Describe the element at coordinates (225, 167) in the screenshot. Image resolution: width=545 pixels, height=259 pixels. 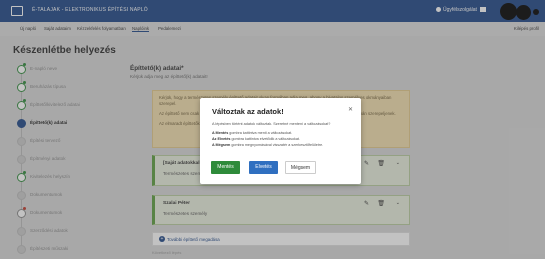
I see `save-button: Mentés` at that location.